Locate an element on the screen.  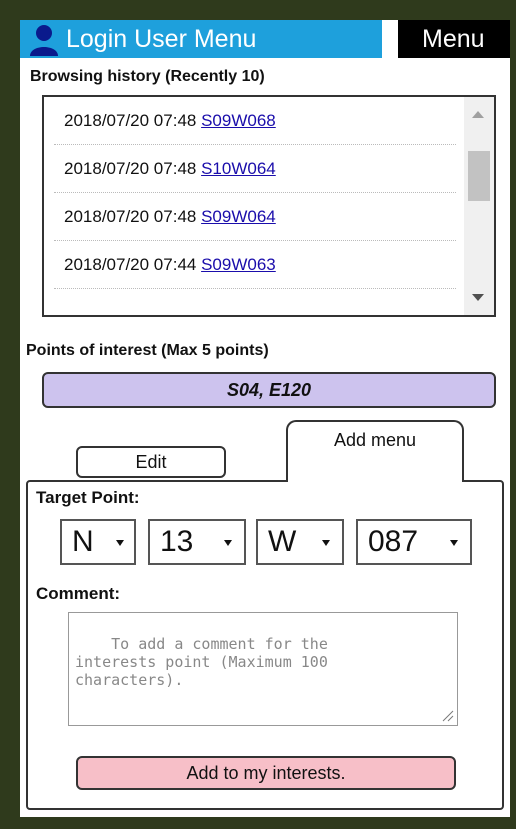
history-point-link: S10W064 is located at coordinates (238, 168).